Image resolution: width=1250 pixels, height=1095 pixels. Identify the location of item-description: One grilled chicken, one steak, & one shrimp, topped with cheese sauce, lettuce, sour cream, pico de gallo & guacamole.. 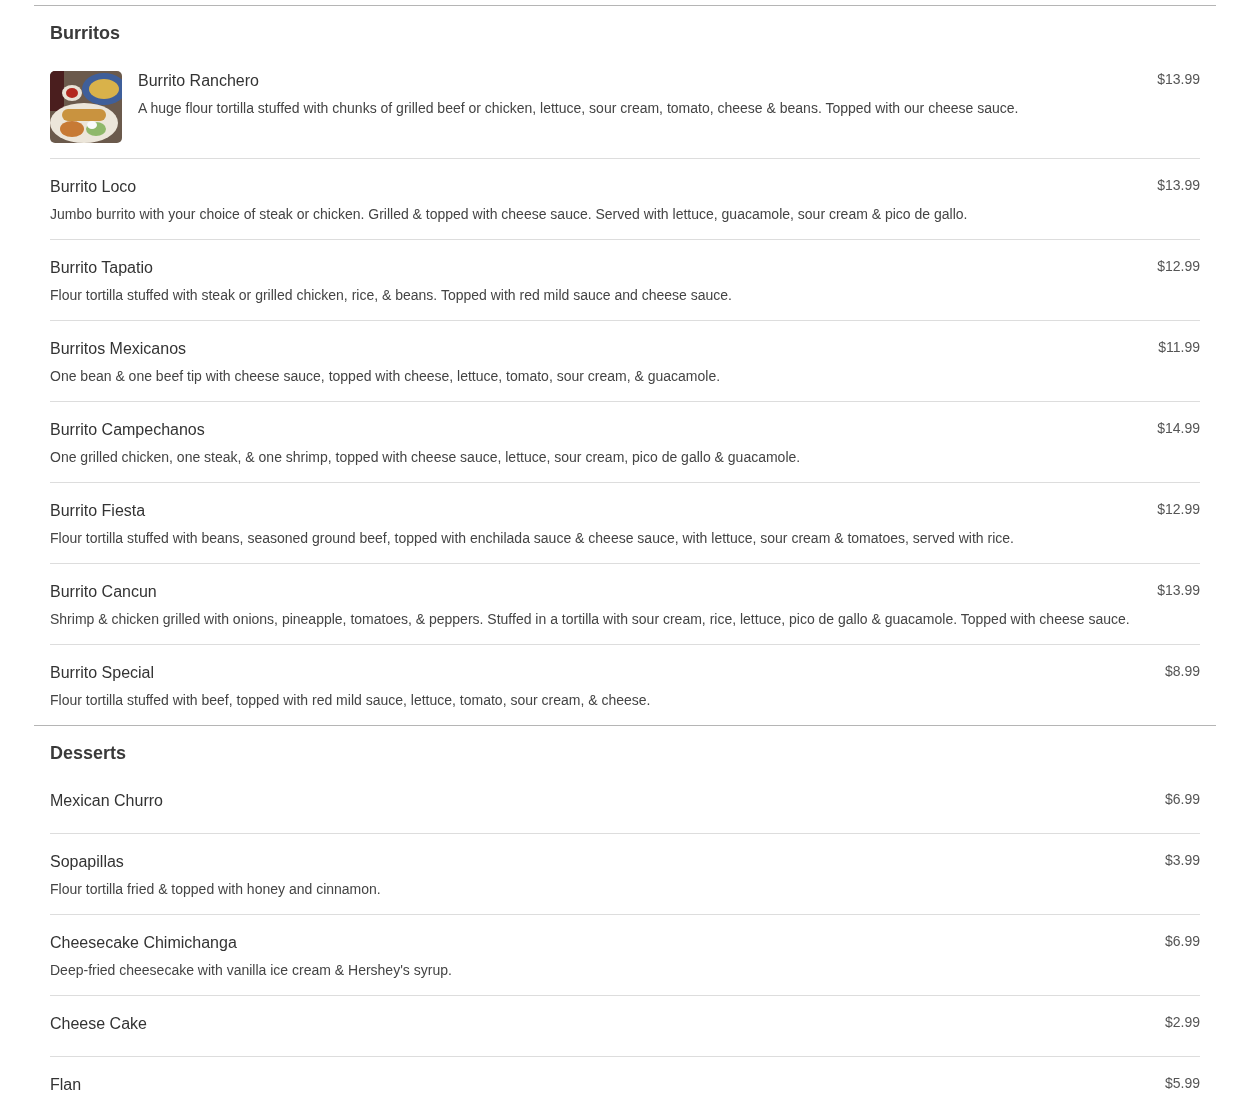
(426, 457).